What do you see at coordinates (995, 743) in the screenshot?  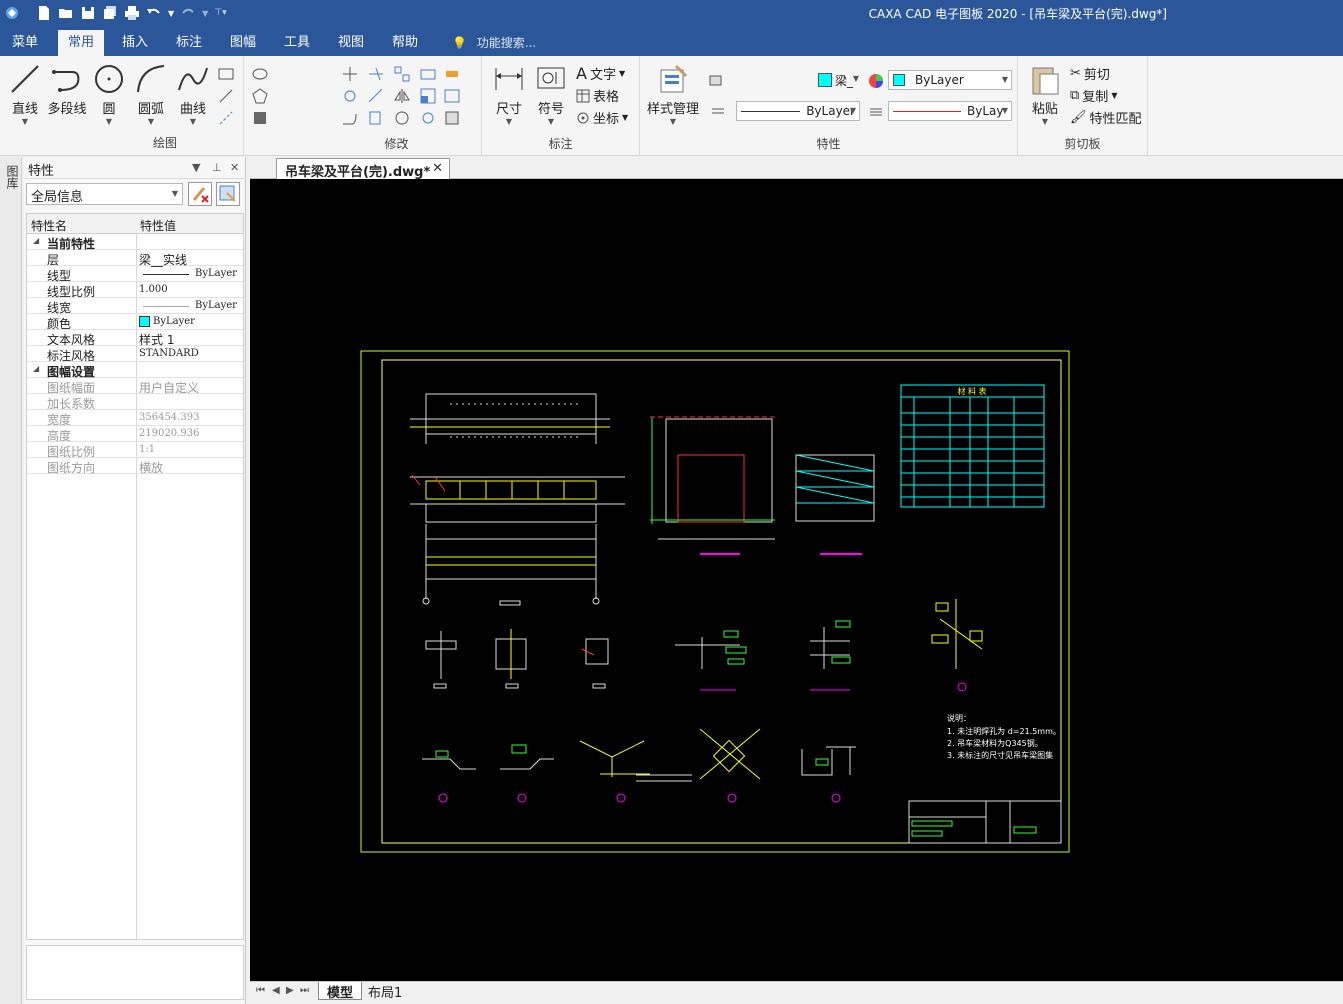 I see `svg-text: 2. 吊车梁材料为Q345钢。` at bounding box center [995, 743].